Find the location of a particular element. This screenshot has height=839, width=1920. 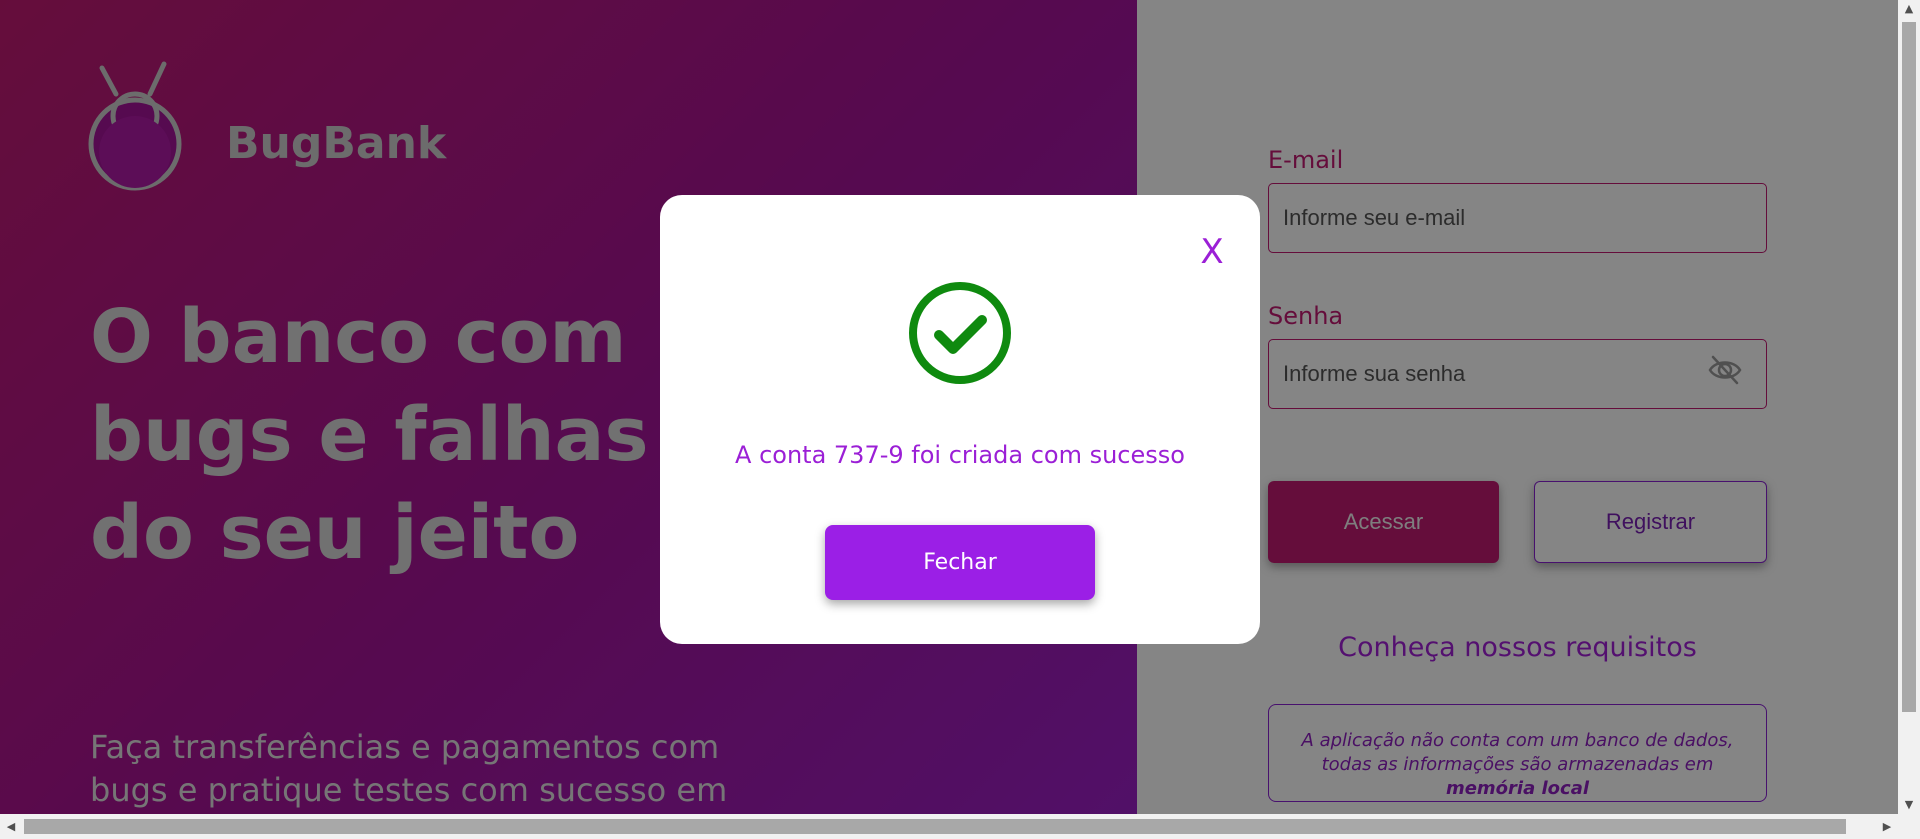

check-circle-icon is located at coordinates (960, 333).